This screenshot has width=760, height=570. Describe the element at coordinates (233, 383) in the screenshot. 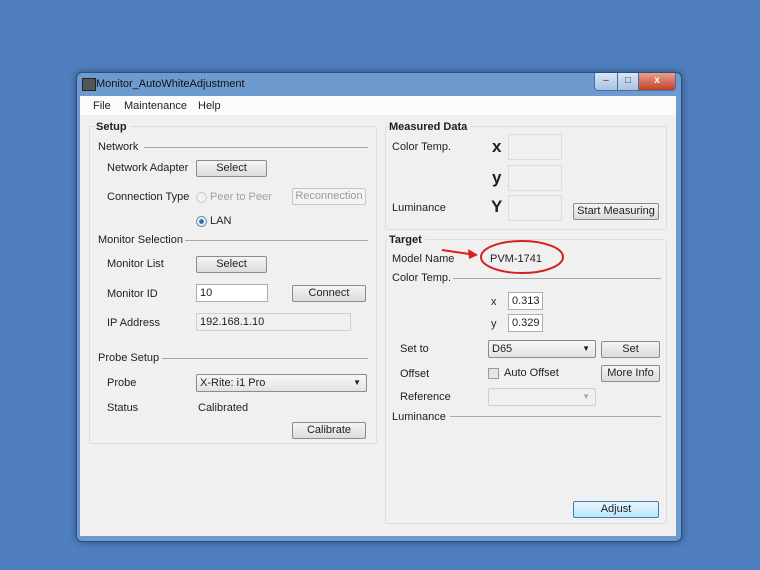

I see `probe-value: X-Rite: i1 Pro` at that location.